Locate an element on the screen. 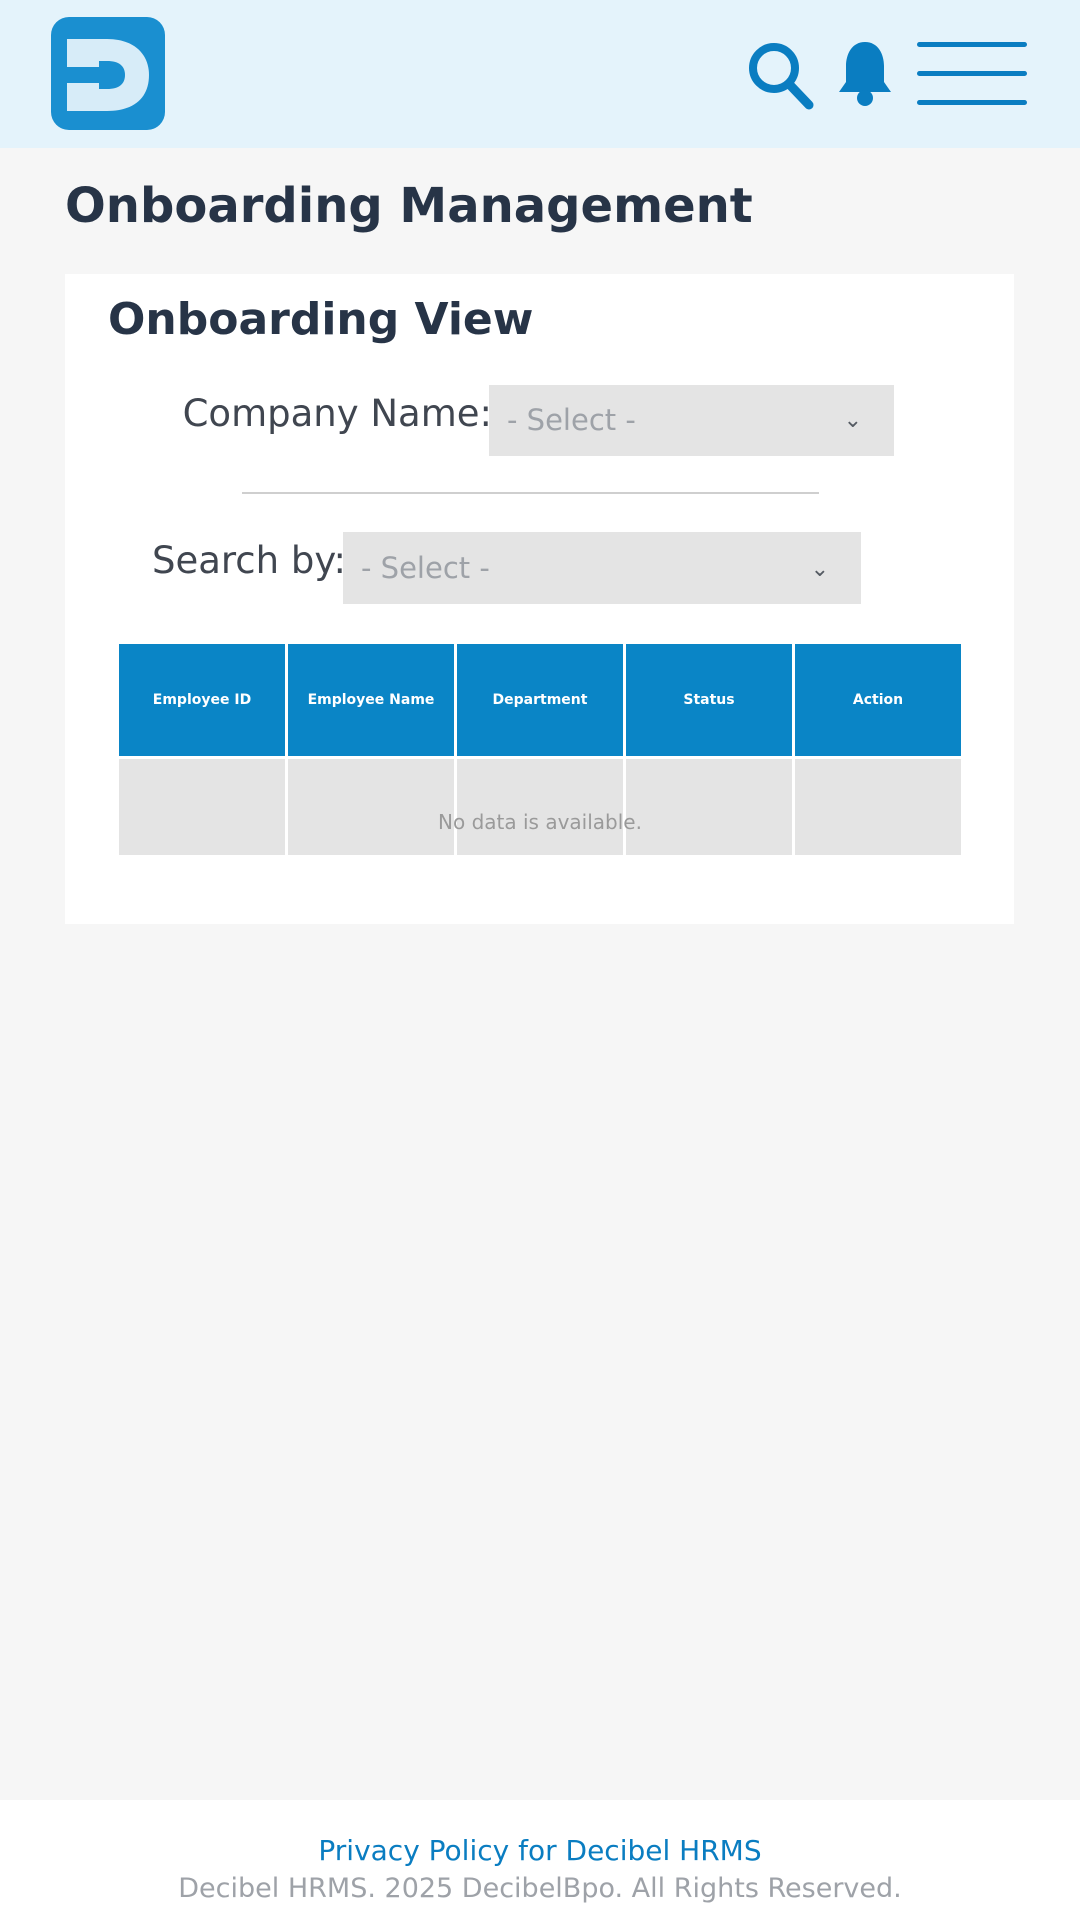 The height and width of the screenshot is (1920, 1080). search-icon is located at coordinates (781, 76).